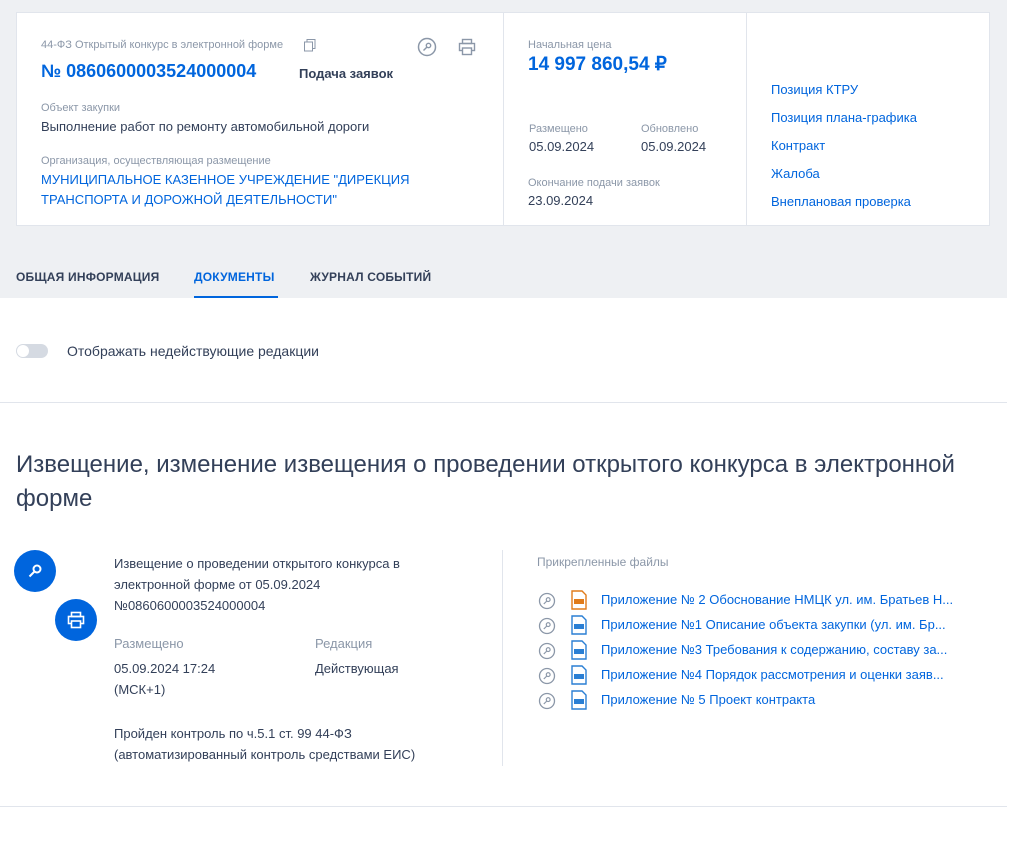 The width and height of the screenshot is (1024, 845). Describe the element at coordinates (597, 64) in the screenshot. I see `price-value: 14 997 860,54 ₽` at that location.